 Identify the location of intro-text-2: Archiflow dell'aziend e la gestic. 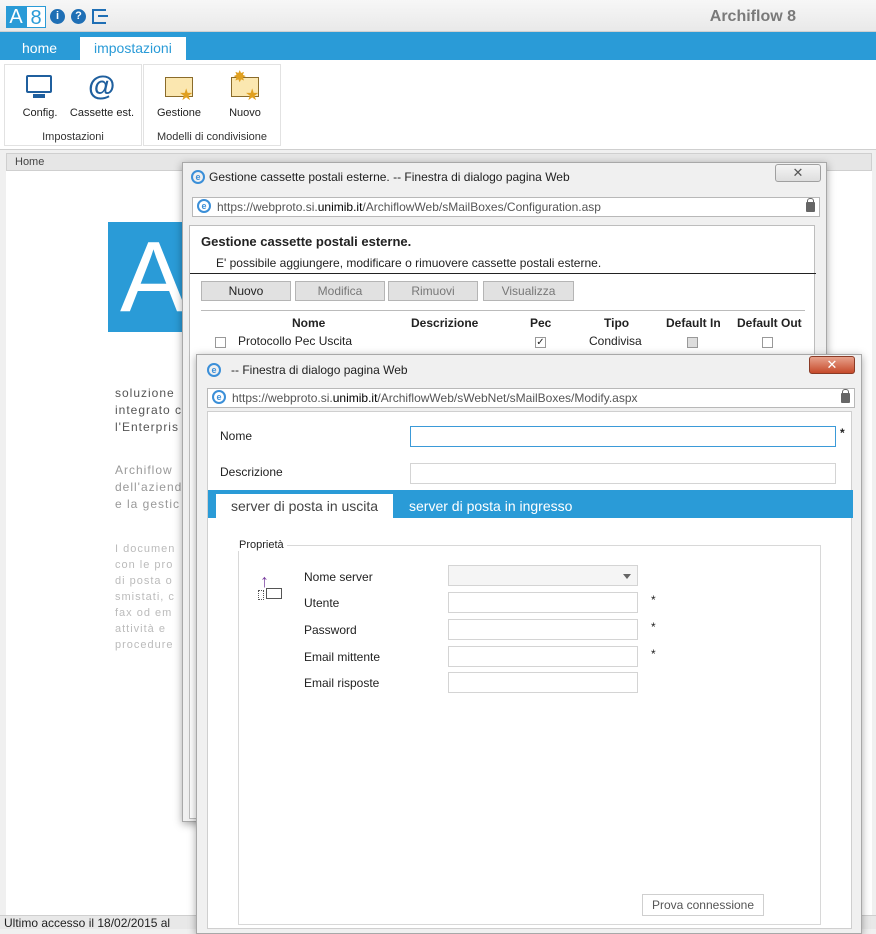
(149, 487).